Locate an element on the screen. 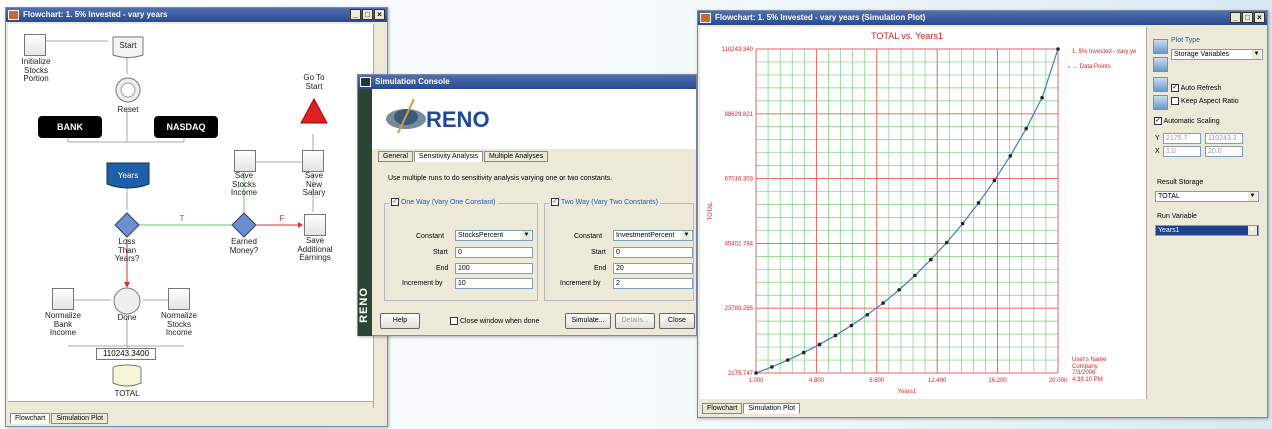 This screenshot has width=1272, height=429. keep-aspect-label: Keep Aspect Ratio is located at coordinates (1209, 101).